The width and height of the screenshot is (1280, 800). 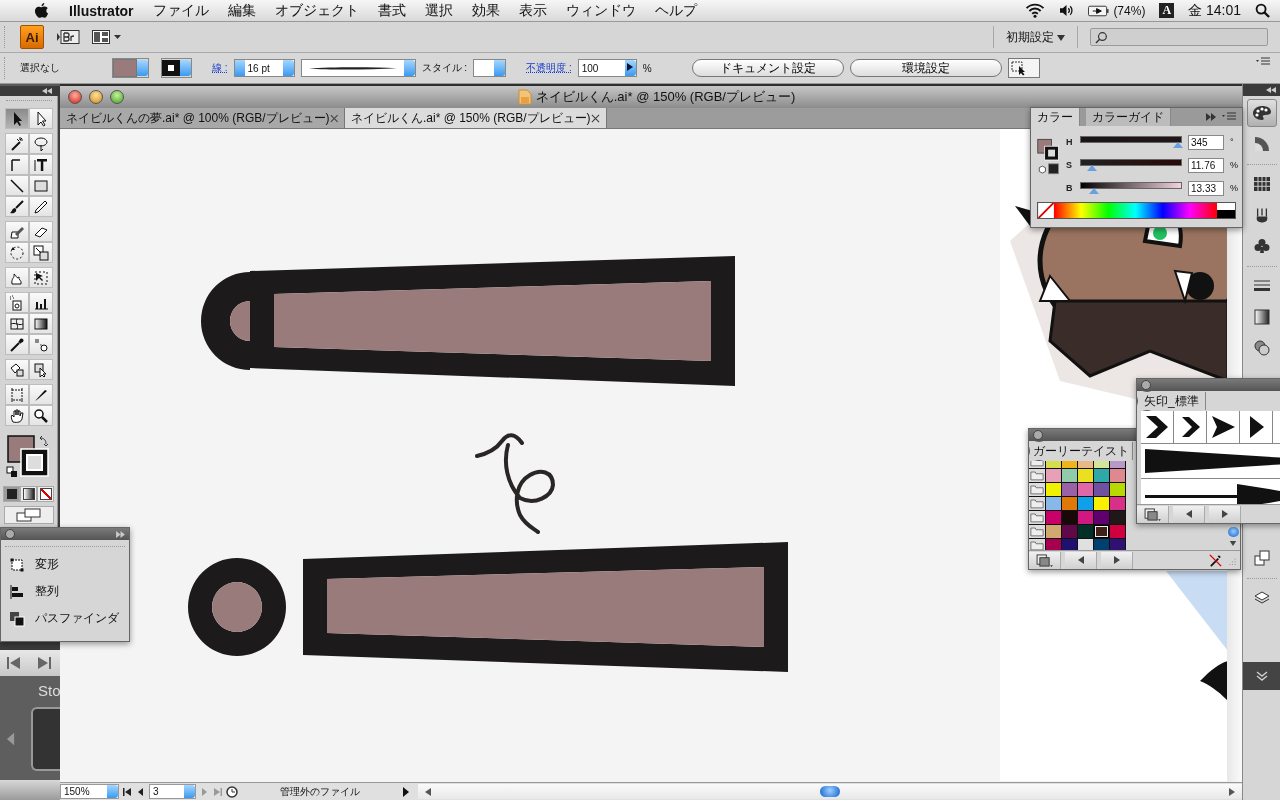 I want to click on document-tab-label: ネイビルくんの夢.ai* @ 100% (RGB/プレビュー), so click(x=198, y=118).